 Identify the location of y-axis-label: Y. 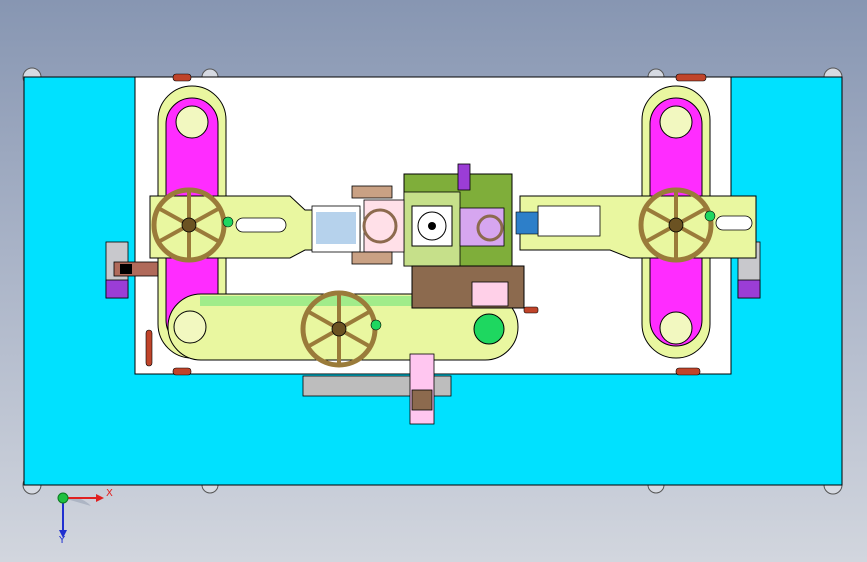
(62, 539).